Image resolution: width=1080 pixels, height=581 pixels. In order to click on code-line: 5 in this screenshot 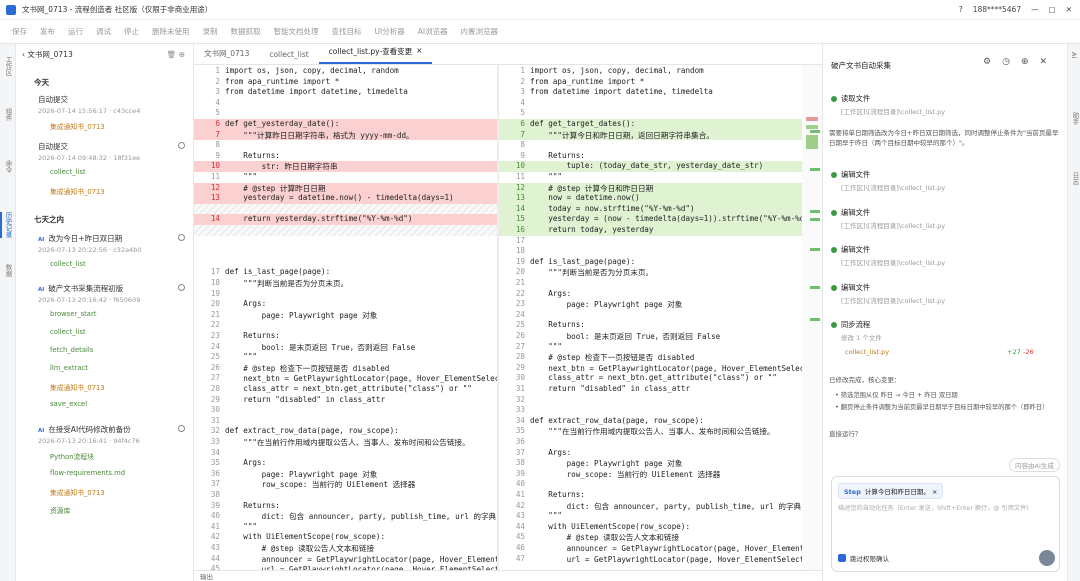, I will do `click(650, 113)`.